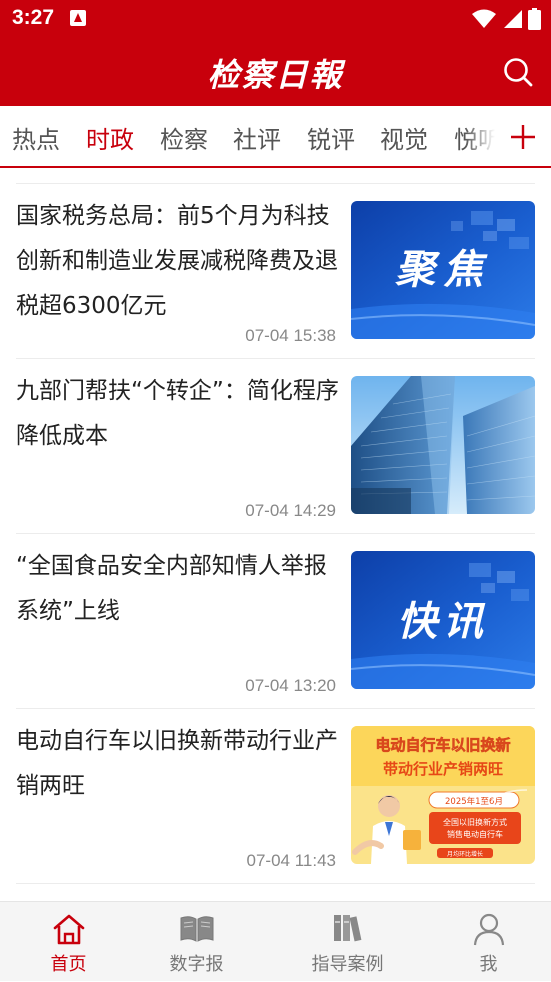 This screenshot has width=551, height=982. I want to click on tab-procuratorate: 检察, so click(184, 137).